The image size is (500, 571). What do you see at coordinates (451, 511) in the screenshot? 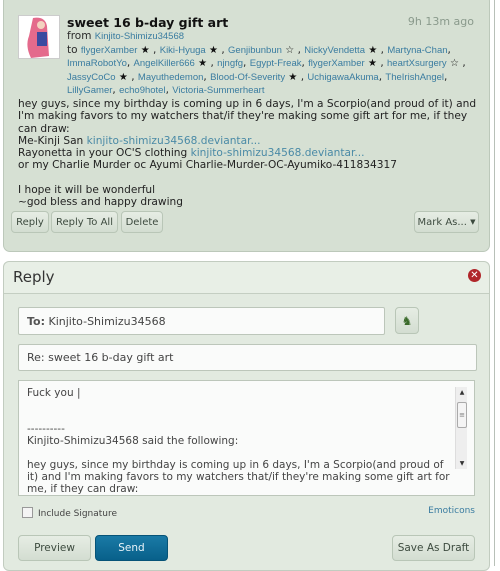
I see `emoticons-link: Emoticons` at bounding box center [451, 511].